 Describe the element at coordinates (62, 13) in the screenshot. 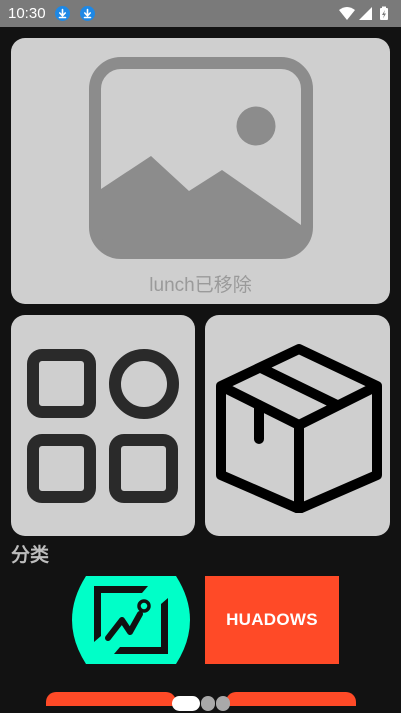

I see `download-icon` at that location.